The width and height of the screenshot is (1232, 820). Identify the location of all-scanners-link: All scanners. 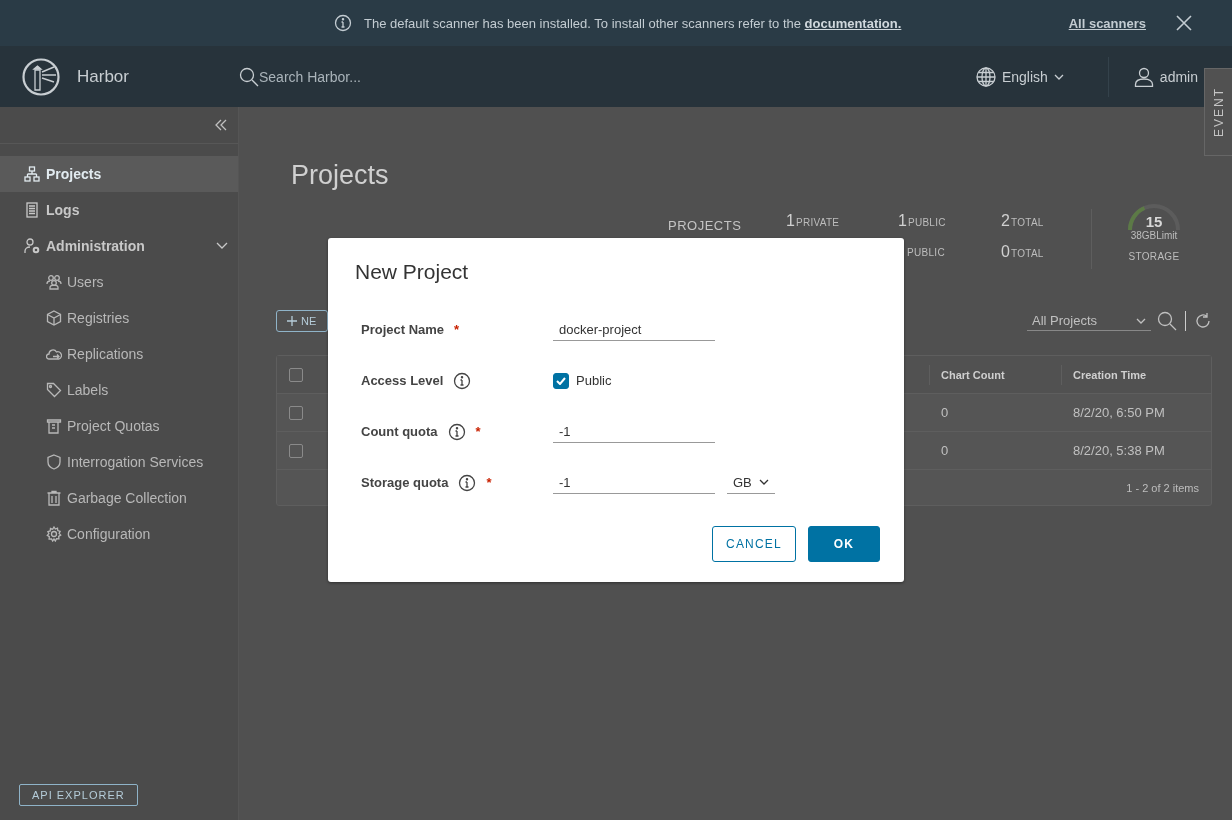
(1107, 23).